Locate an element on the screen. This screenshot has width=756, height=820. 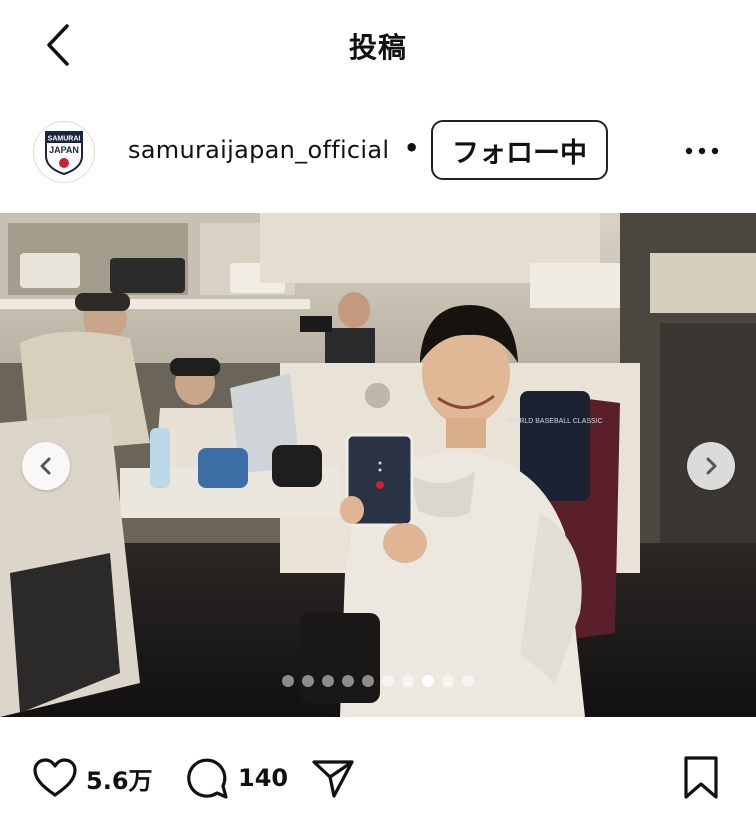
carousel-dot-active is located at coordinates (428, 681).